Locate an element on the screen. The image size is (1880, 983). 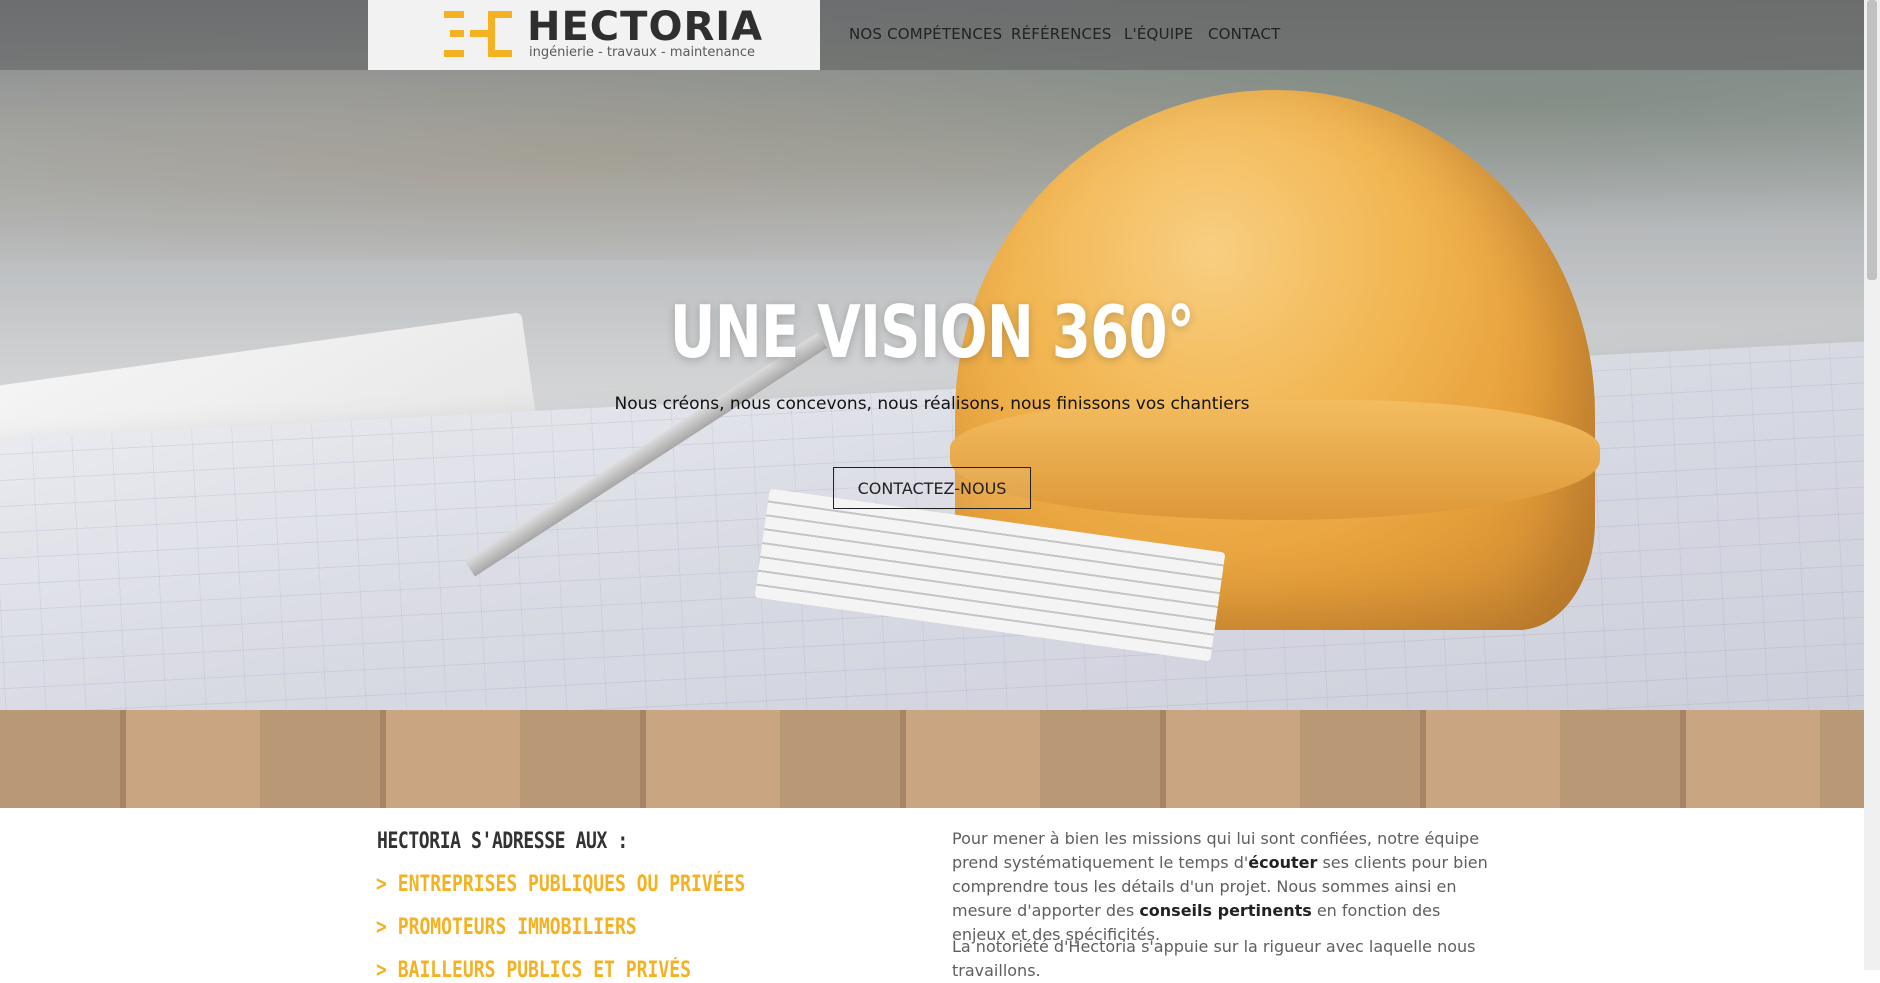
audience-heading: HECTORIA S'ADRESSE AUX : is located at coordinates (502, 841).